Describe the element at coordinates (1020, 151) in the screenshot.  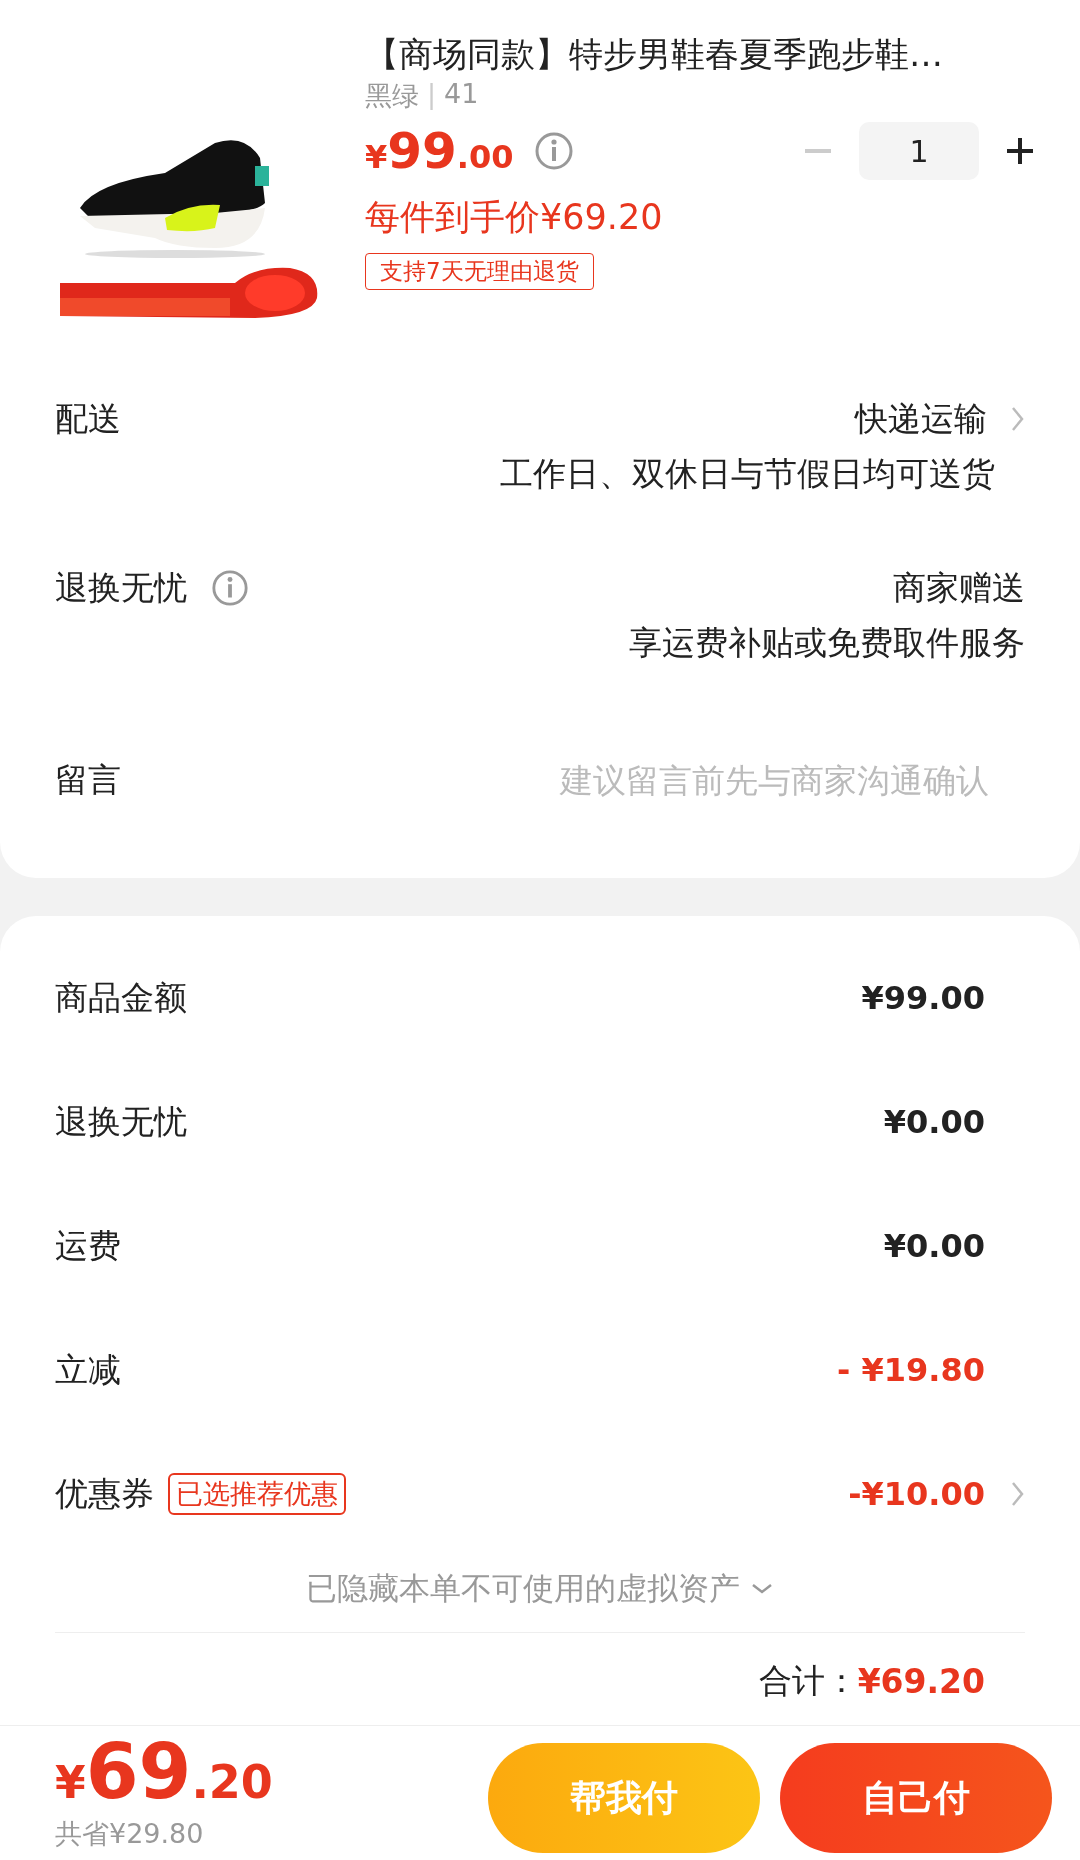
I see `plus-icon` at that location.